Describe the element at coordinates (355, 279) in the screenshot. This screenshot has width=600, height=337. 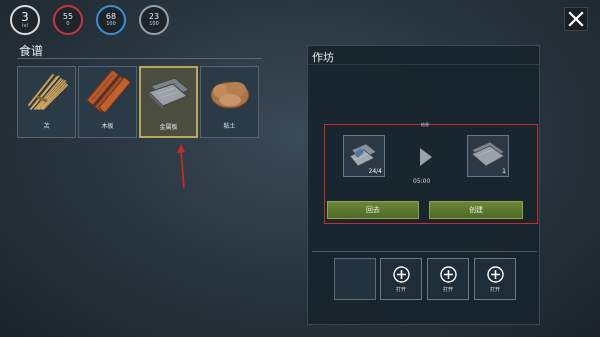
I see `tool-slot-empty` at that location.